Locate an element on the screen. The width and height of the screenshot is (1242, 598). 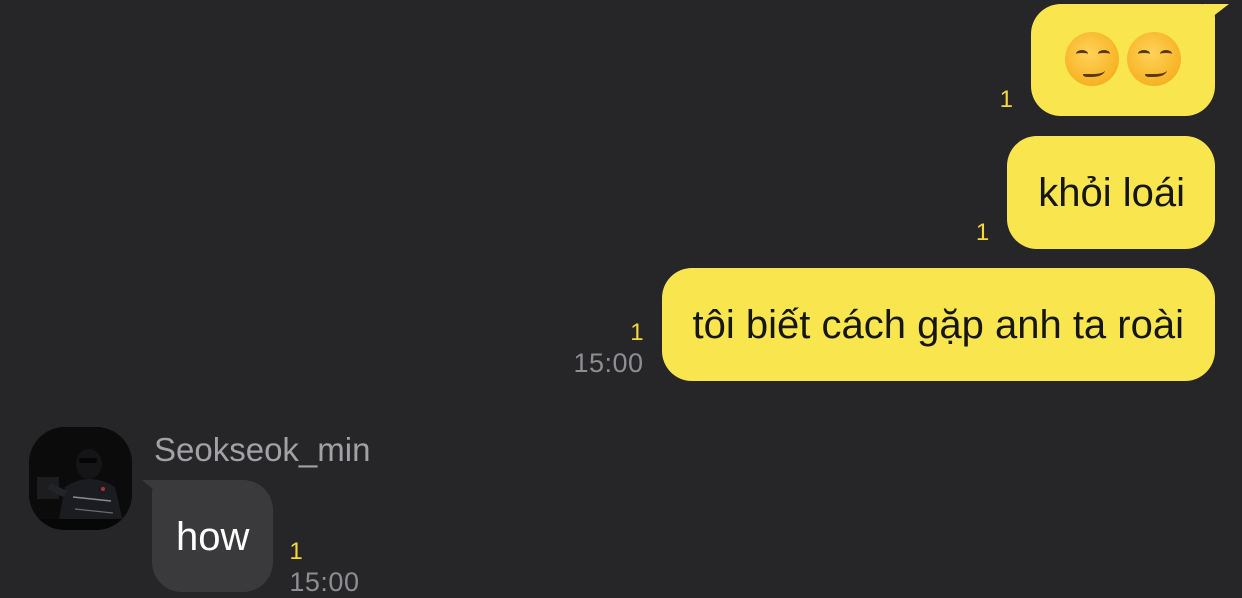
message-bubble is located at coordinates (1130, 60).